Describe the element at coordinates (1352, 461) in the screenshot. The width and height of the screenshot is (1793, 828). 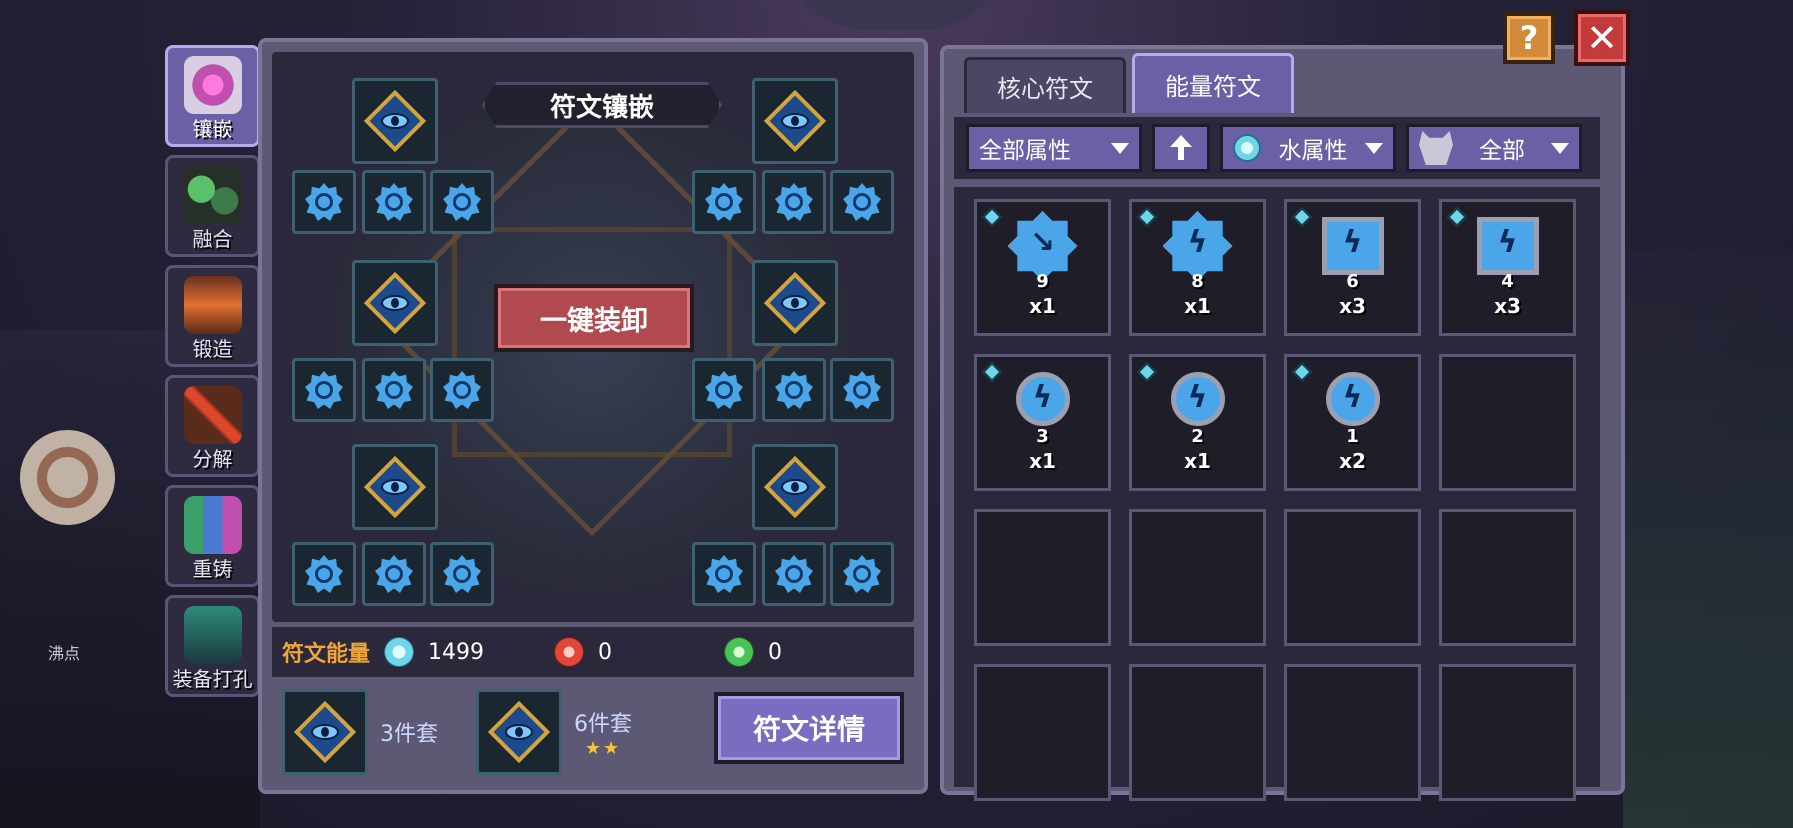
I see `rune-quantity: x2` at that location.